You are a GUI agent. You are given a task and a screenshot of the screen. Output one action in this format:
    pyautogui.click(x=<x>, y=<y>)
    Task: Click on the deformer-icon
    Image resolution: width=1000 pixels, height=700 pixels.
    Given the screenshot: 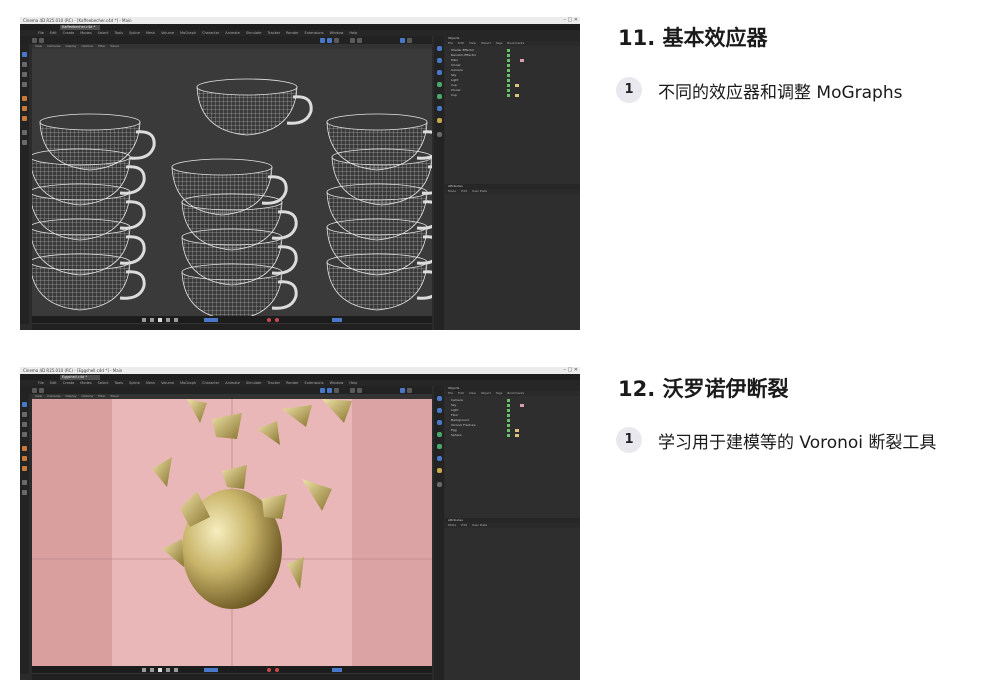 What is the action you would take?
    pyautogui.click(x=439, y=458)
    